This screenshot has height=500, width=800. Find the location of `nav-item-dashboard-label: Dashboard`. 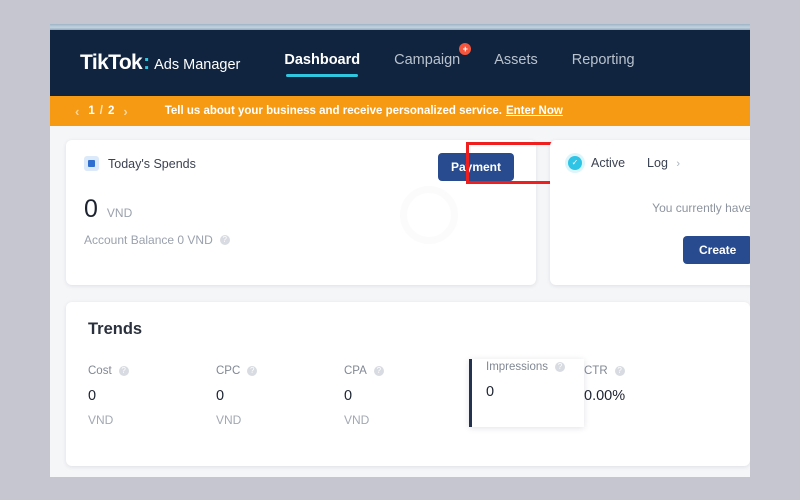

nav-item-dashboard-label: Dashboard is located at coordinates (322, 59).